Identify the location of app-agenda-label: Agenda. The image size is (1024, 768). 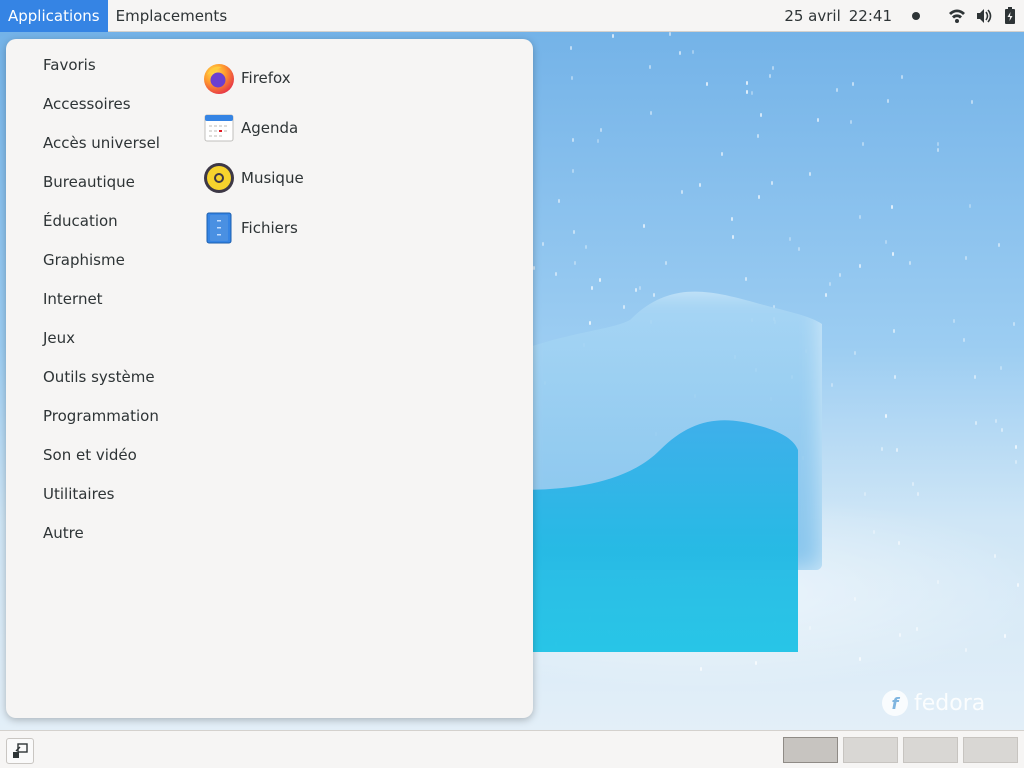
(270, 128).